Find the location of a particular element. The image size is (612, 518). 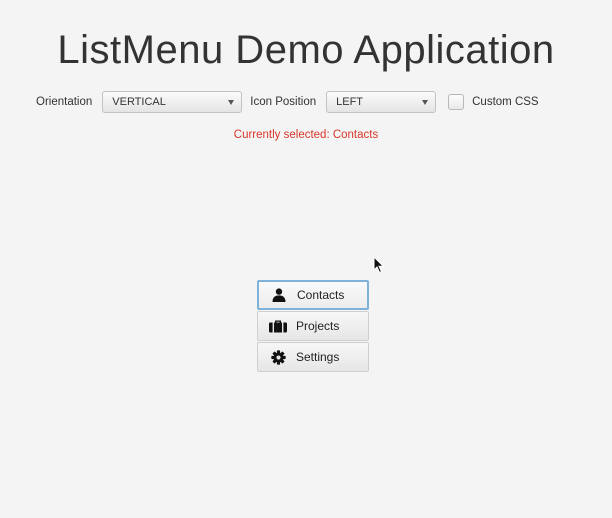

list-menu: Contacts Projects Settings is located at coordinates (313, 326).